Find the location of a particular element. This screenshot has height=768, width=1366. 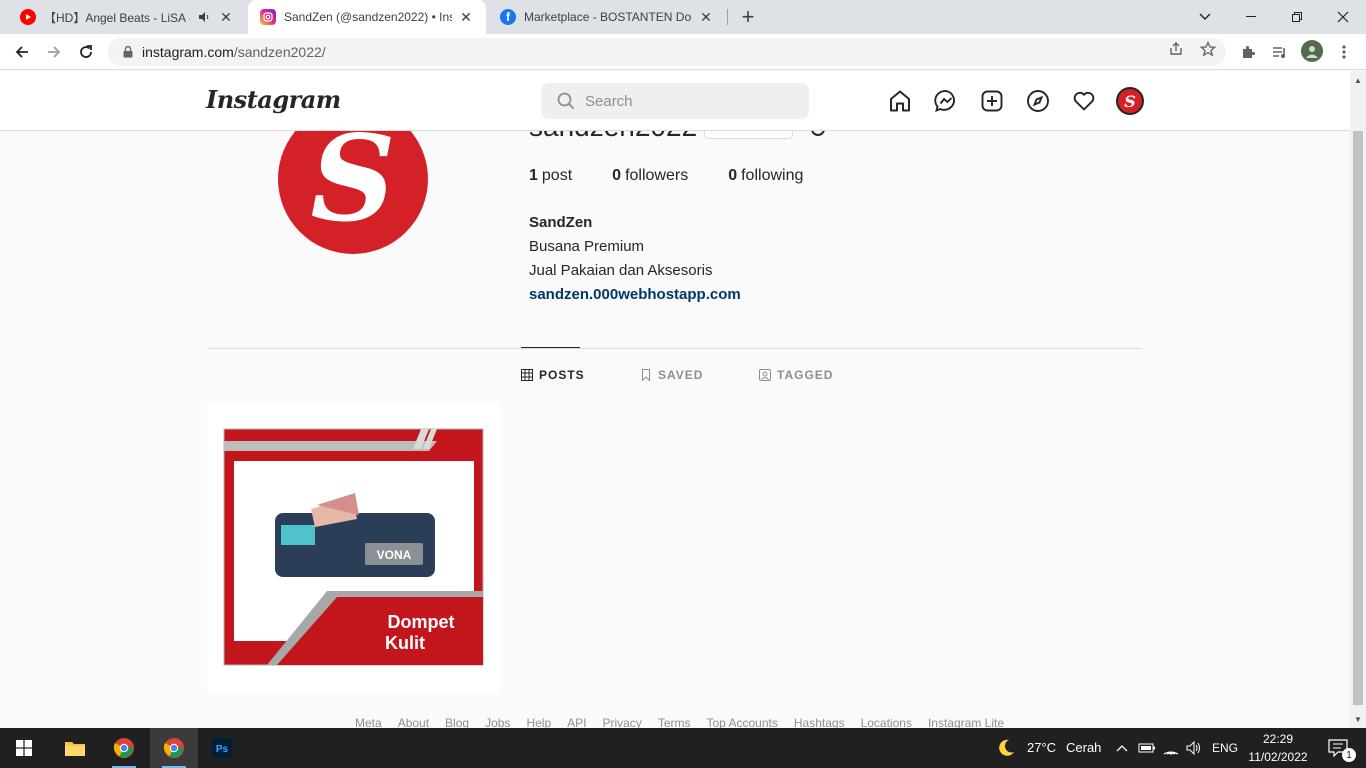

new-post-icon is located at coordinates (992, 101).